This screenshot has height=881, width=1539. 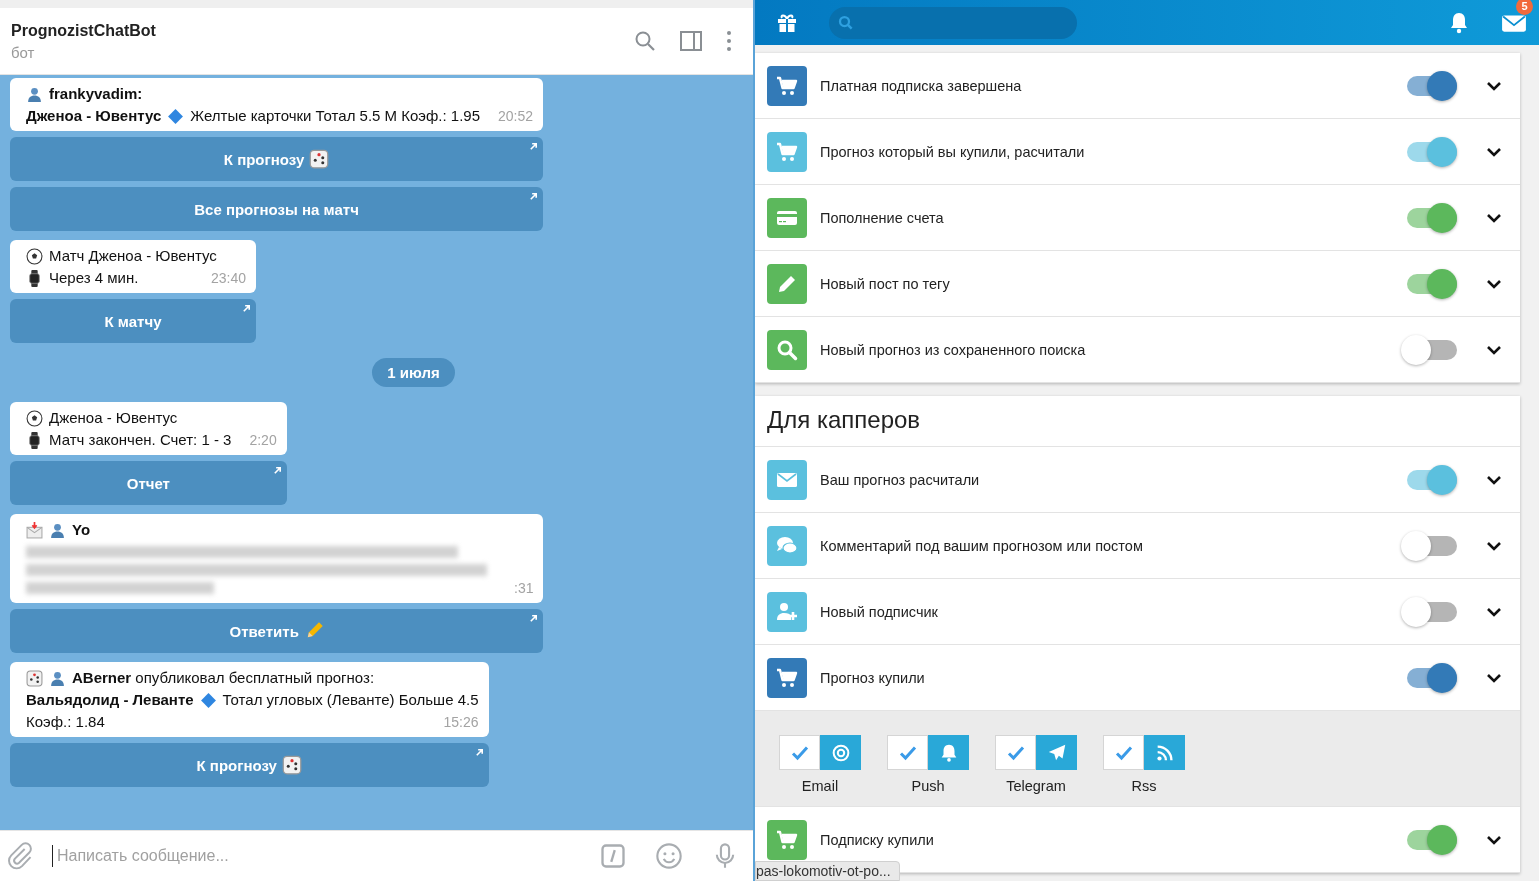 What do you see at coordinates (882, 217) in the screenshot?
I see `notification-label: Пополнение счета` at bounding box center [882, 217].